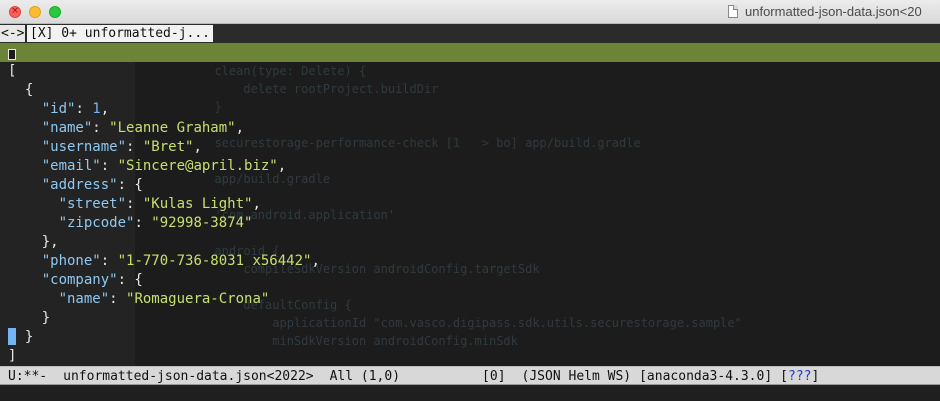  What do you see at coordinates (164, 71) in the screenshot?
I see `code-line: [` at bounding box center [164, 71].